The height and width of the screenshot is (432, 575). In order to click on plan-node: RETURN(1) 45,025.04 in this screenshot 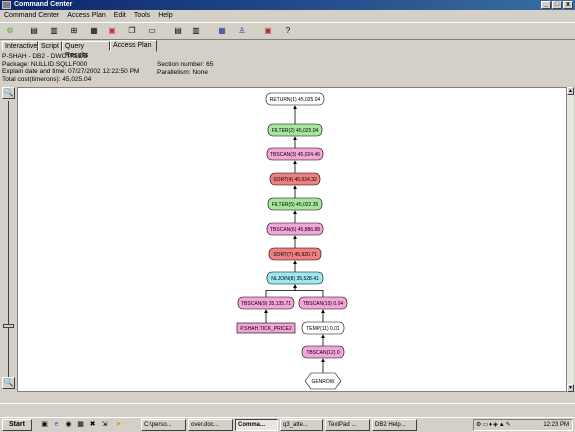, I will do `click(295, 99)`.